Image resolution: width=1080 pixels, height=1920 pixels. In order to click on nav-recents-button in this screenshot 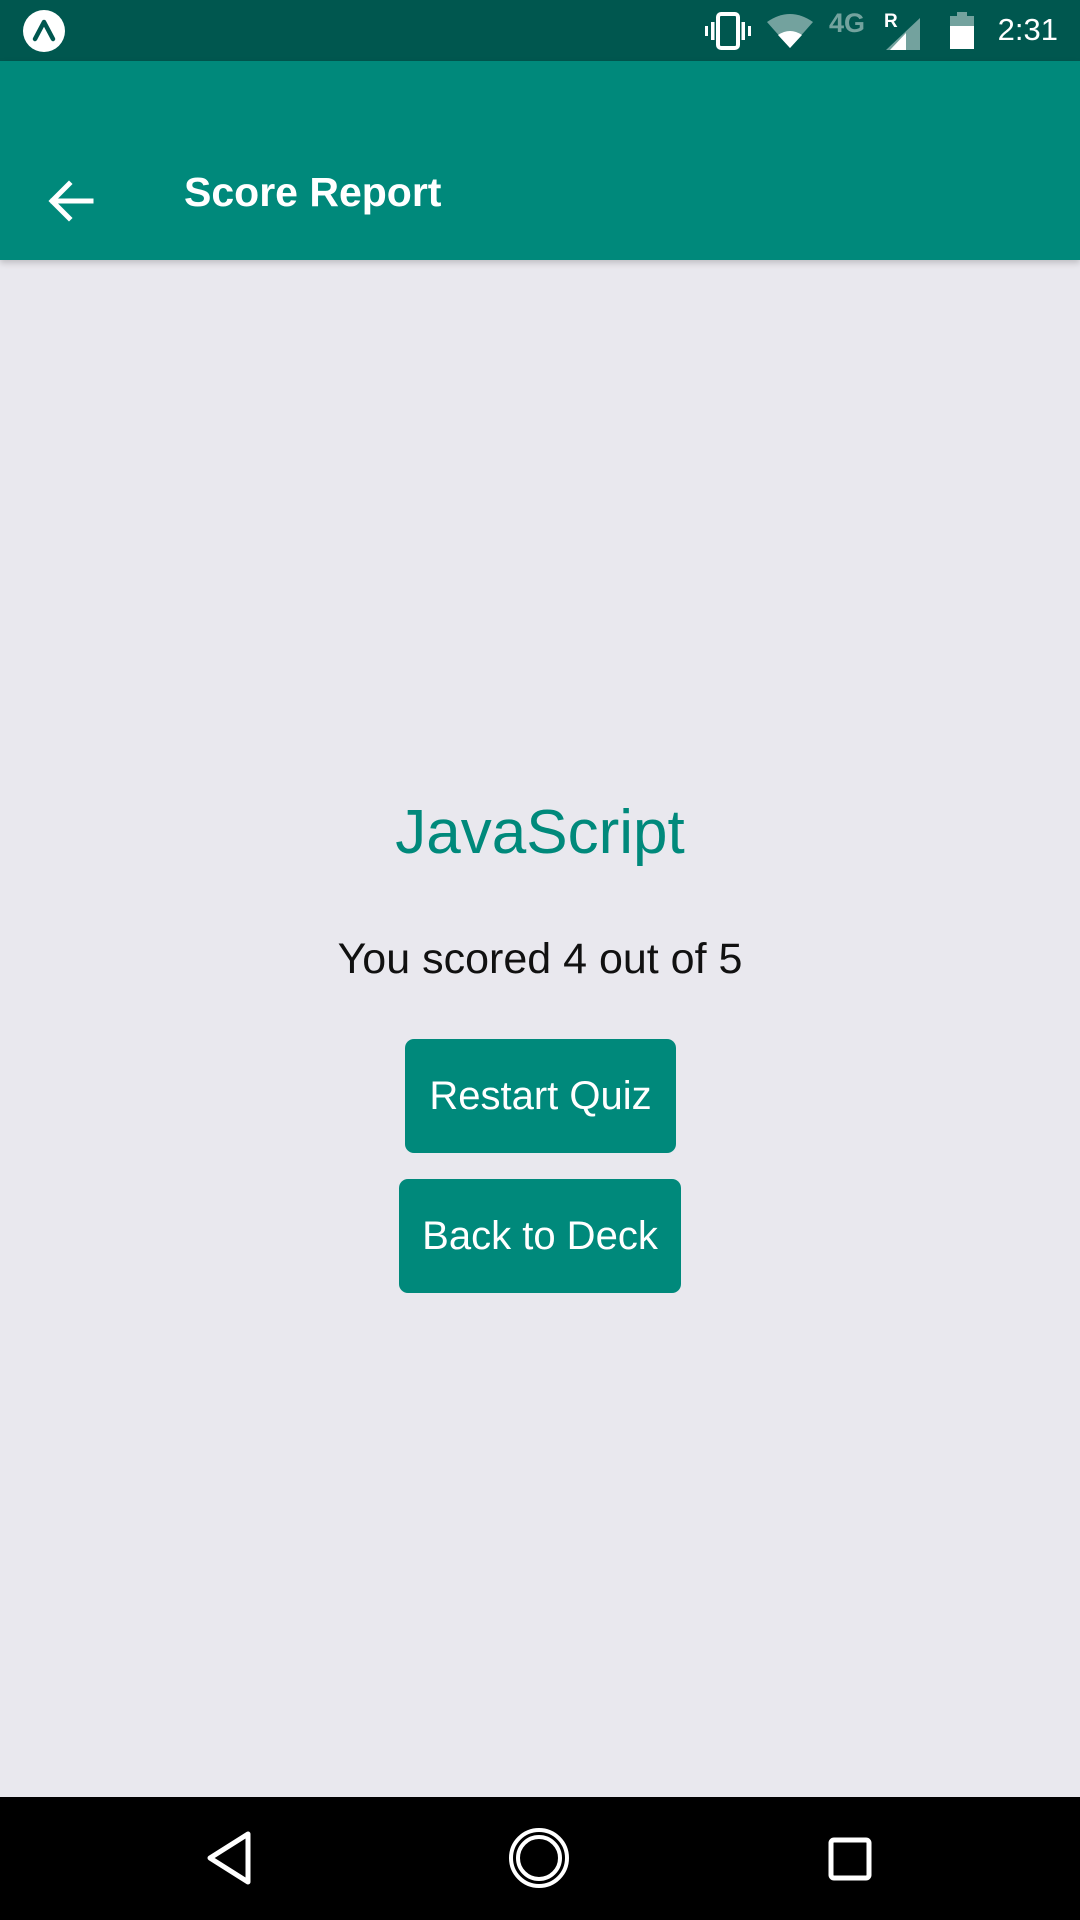, I will do `click(849, 1858)`.